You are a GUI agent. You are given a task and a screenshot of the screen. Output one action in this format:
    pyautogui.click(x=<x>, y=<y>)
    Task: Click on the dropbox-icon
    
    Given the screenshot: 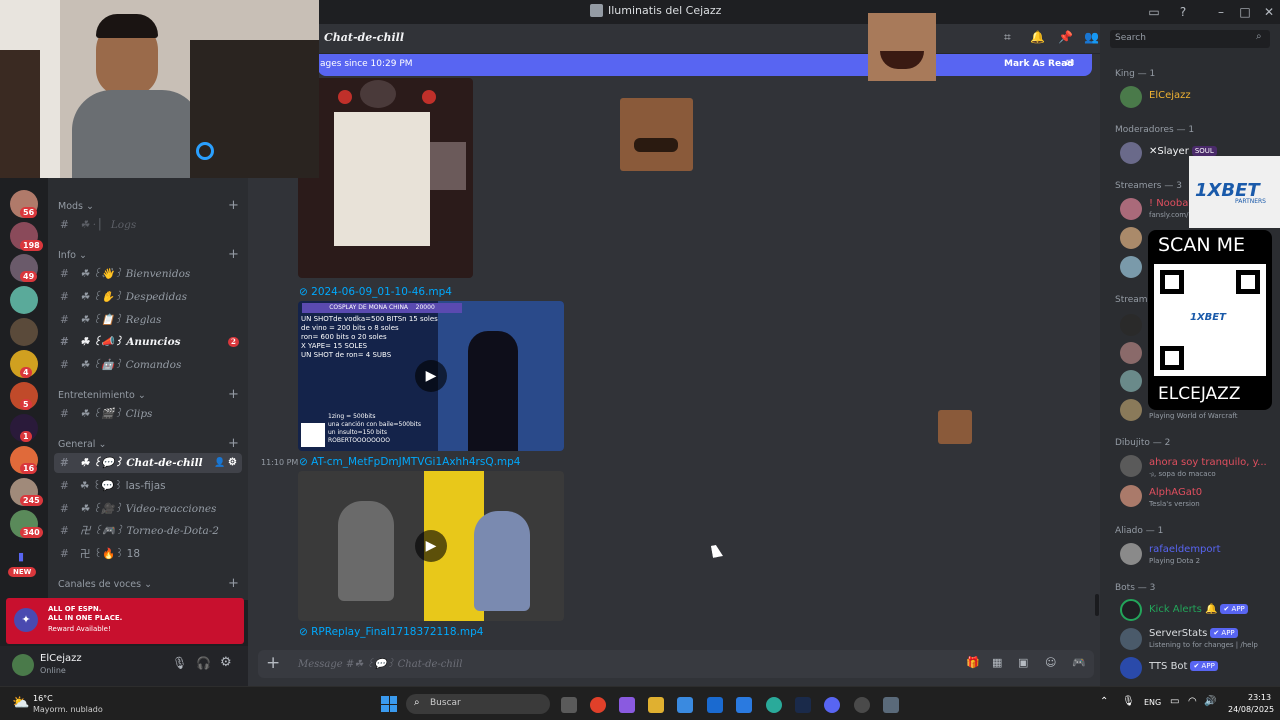 What is the action you would take?
    pyautogui.click(x=744, y=705)
    